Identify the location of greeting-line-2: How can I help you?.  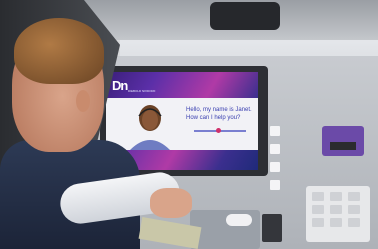
(213, 118).